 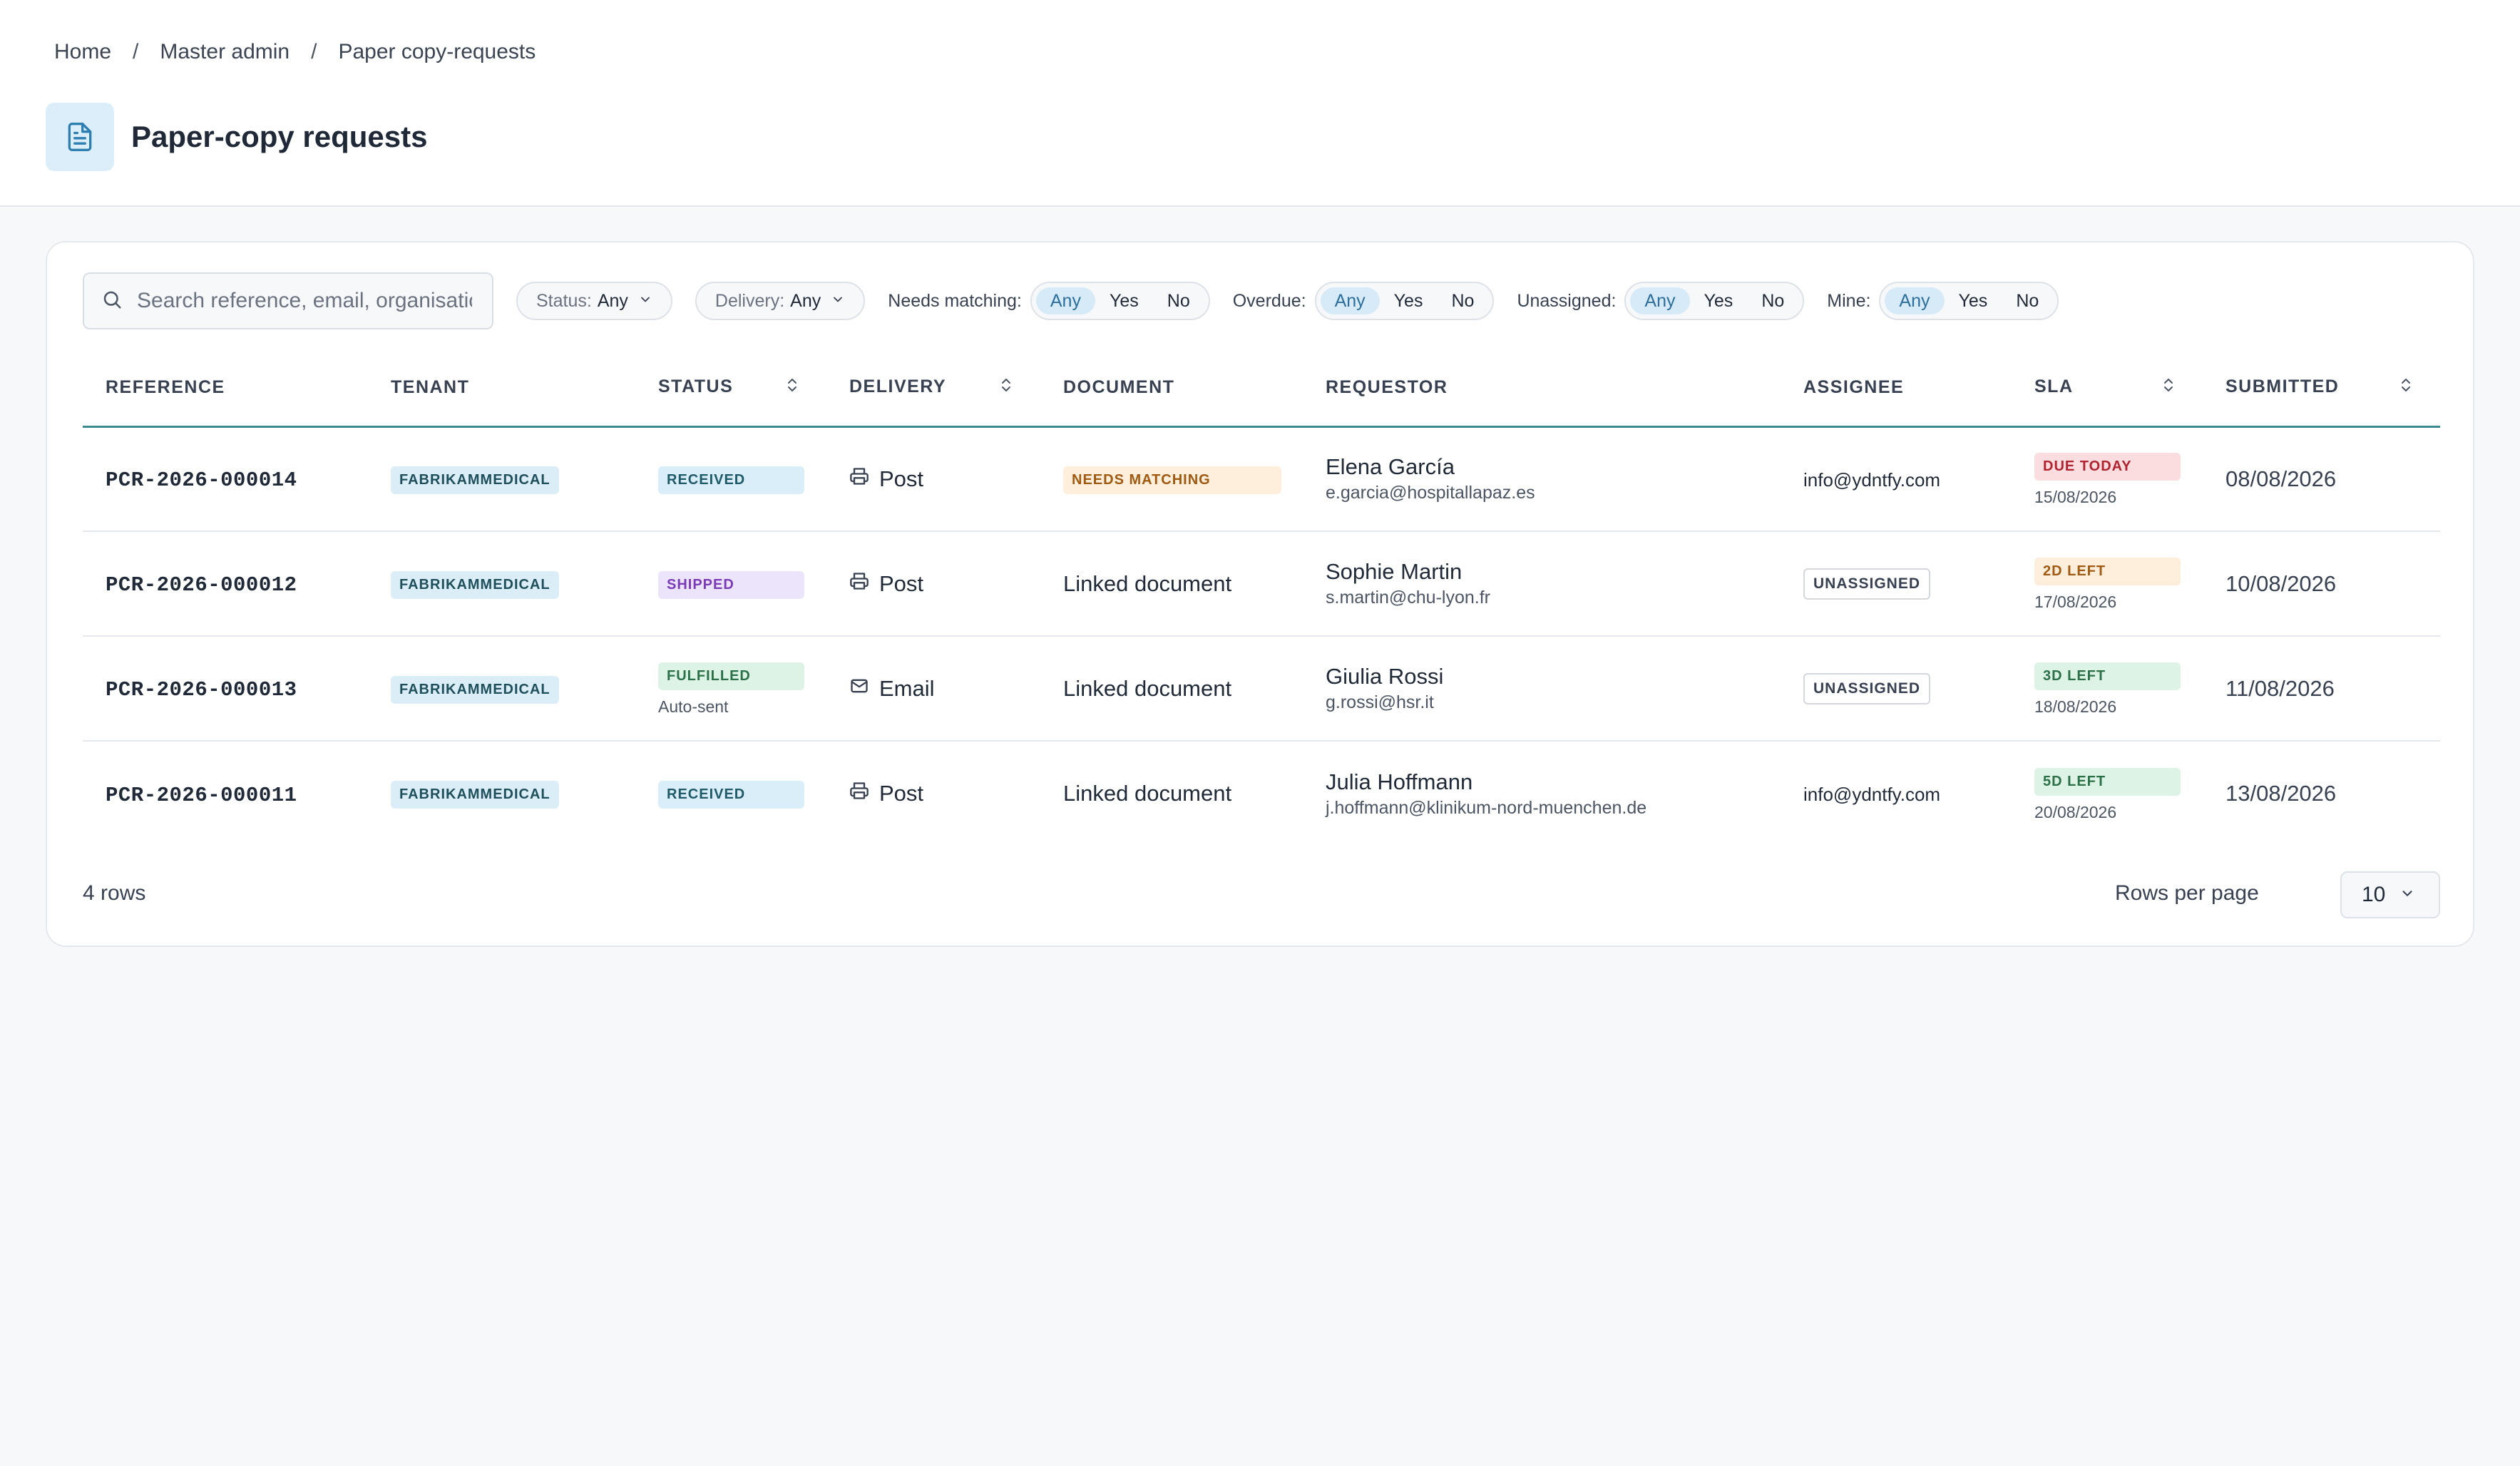 What do you see at coordinates (1394, 571) in the screenshot?
I see `requestor-name: Sophie Martin` at bounding box center [1394, 571].